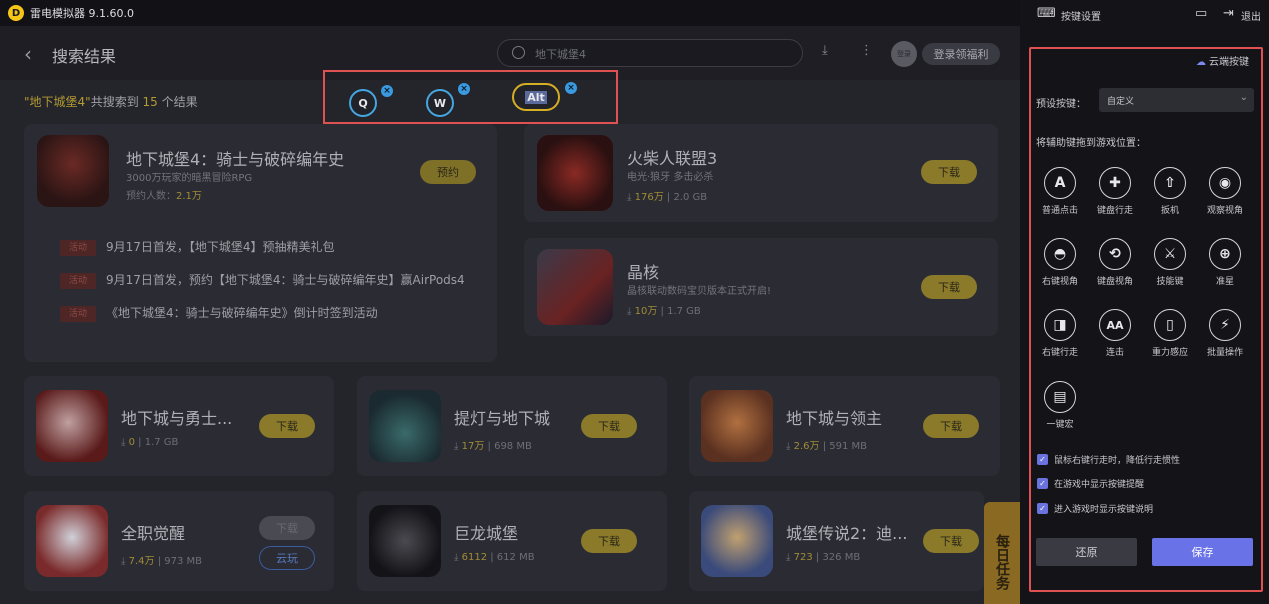 The height and width of the screenshot is (604, 1269). I want to click on news-item: 活动 《地下城堡4：骑士与破碎编年史》倒计时签到活动, so click(219, 313).